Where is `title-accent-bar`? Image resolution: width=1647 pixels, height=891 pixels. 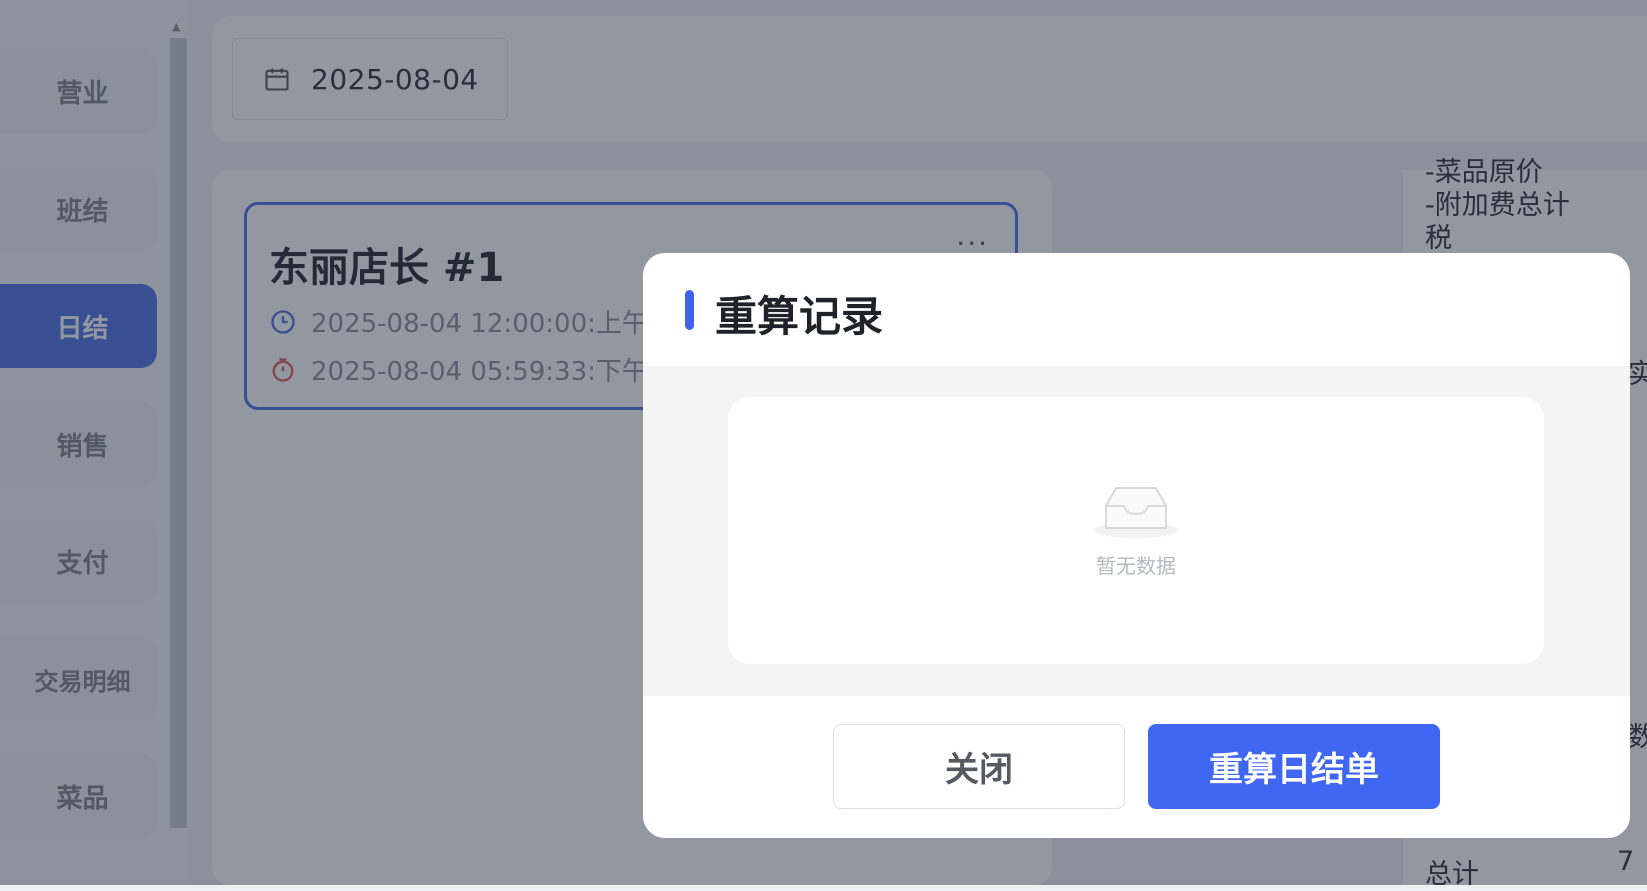 title-accent-bar is located at coordinates (689, 310).